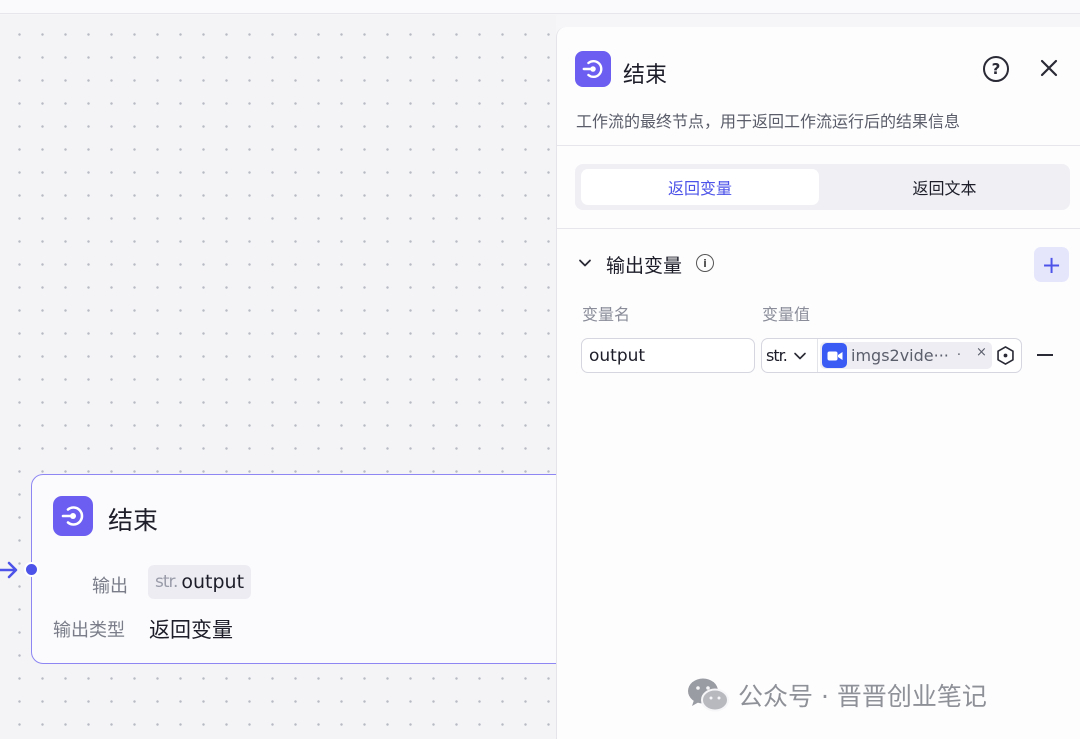 Image resolution: width=1080 pixels, height=739 pixels. Describe the element at coordinates (705, 263) in the screenshot. I see `info-icon: i` at that location.